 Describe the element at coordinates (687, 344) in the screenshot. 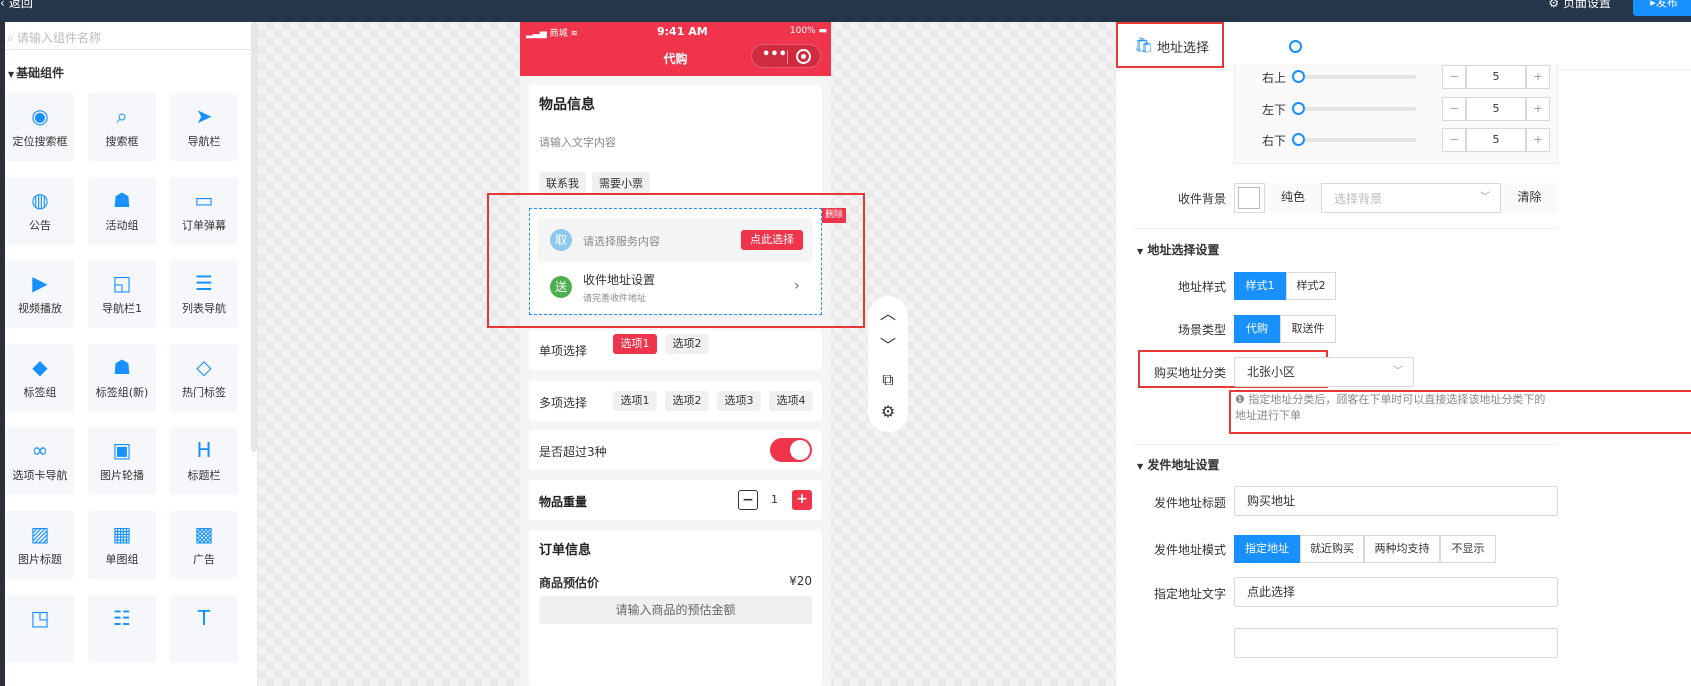

I see `single-option-2: 选项2` at that location.